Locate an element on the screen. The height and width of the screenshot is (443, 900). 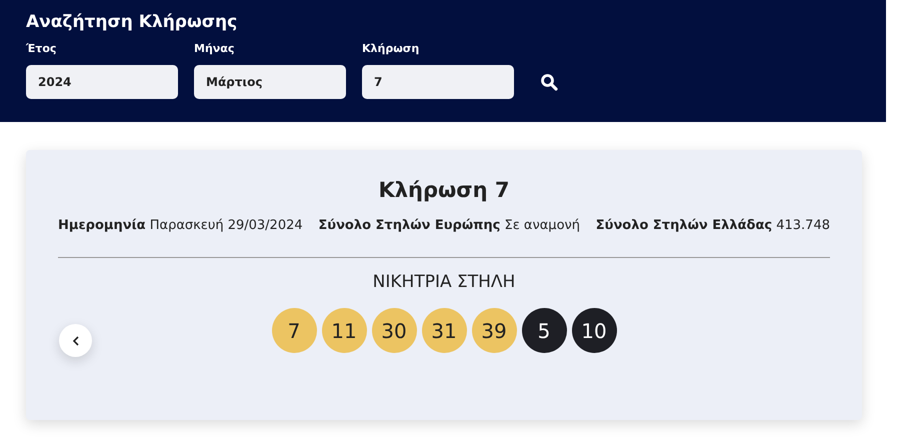
field-label: Μήνας is located at coordinates (214, 48).